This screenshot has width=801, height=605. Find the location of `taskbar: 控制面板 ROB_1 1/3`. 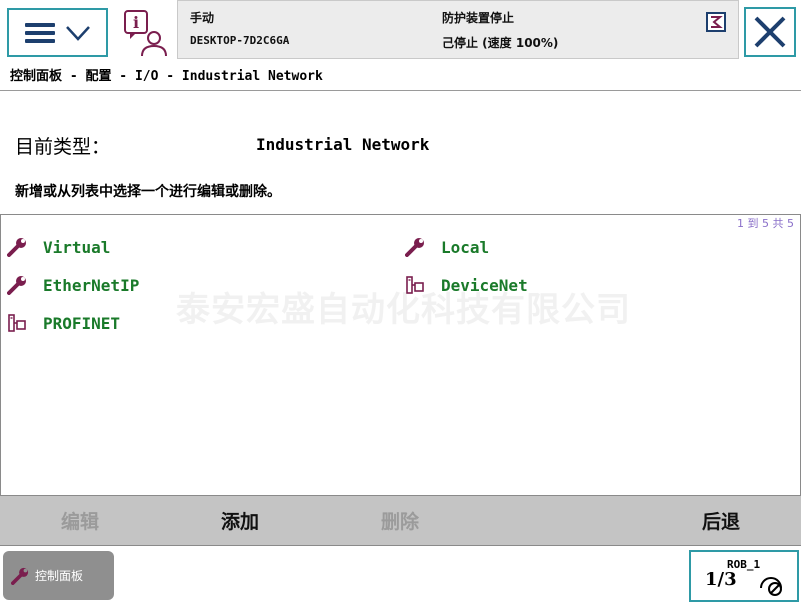

taskbar: 控制面板 ROB_1 1/3 is located at coordinates (400, 575).